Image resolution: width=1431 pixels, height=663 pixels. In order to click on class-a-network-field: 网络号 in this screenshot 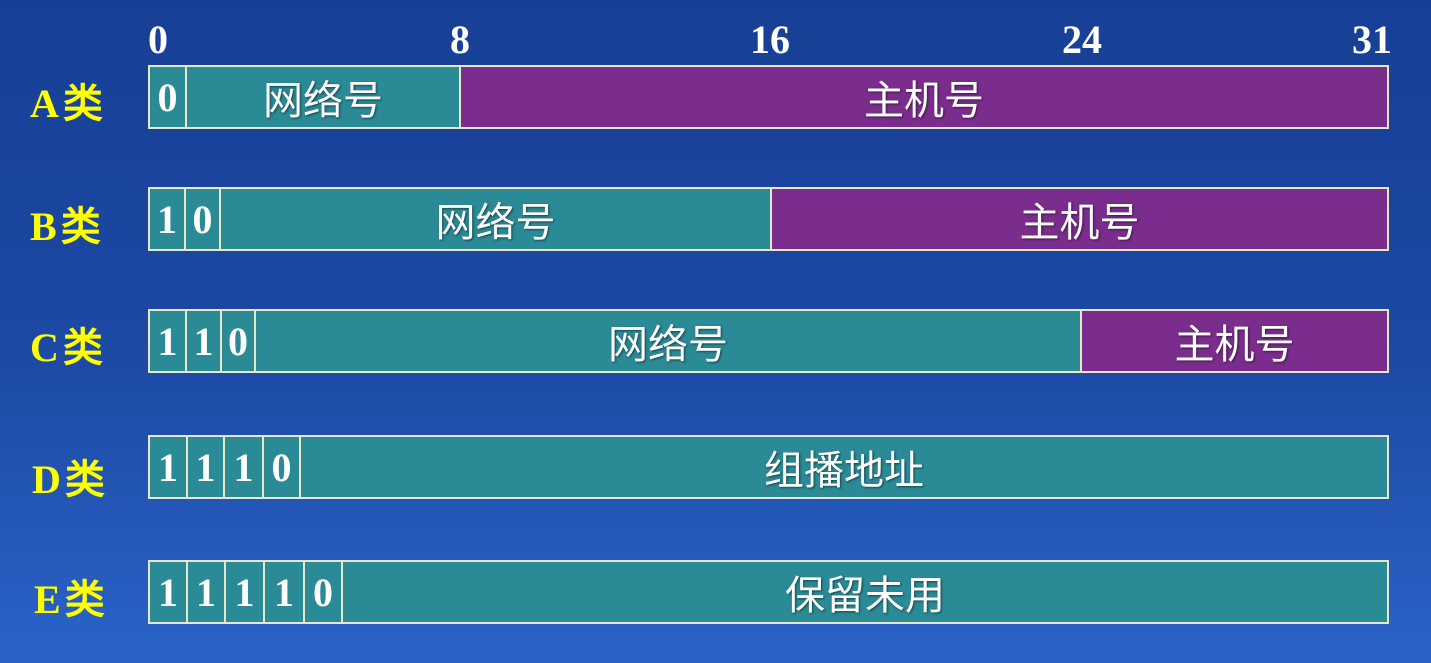, I will do `click(324, 97)`.